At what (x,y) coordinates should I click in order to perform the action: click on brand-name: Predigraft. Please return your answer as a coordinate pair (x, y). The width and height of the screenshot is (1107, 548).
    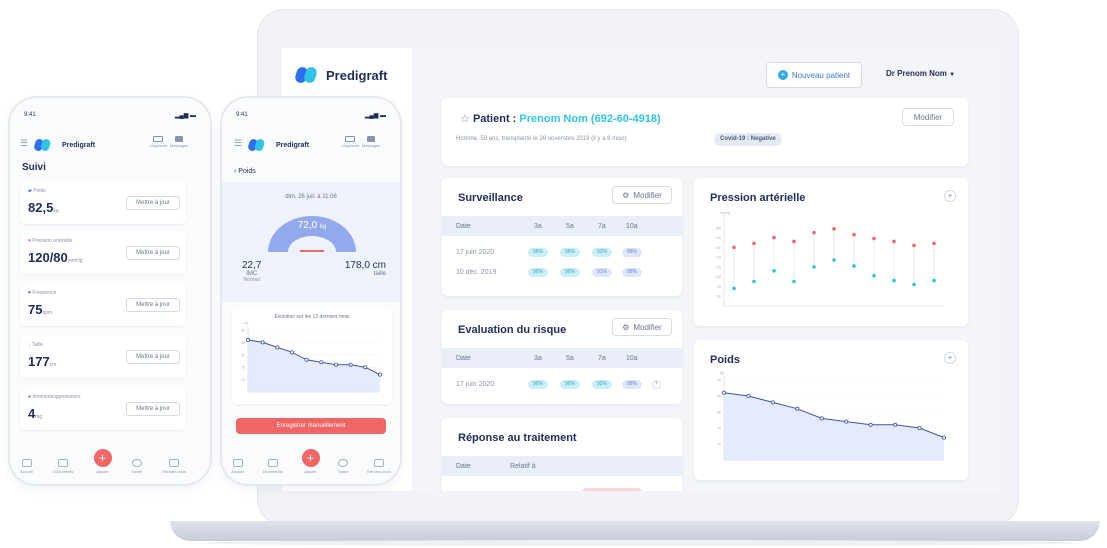
    Looking at the image, I should click on (79, 145).